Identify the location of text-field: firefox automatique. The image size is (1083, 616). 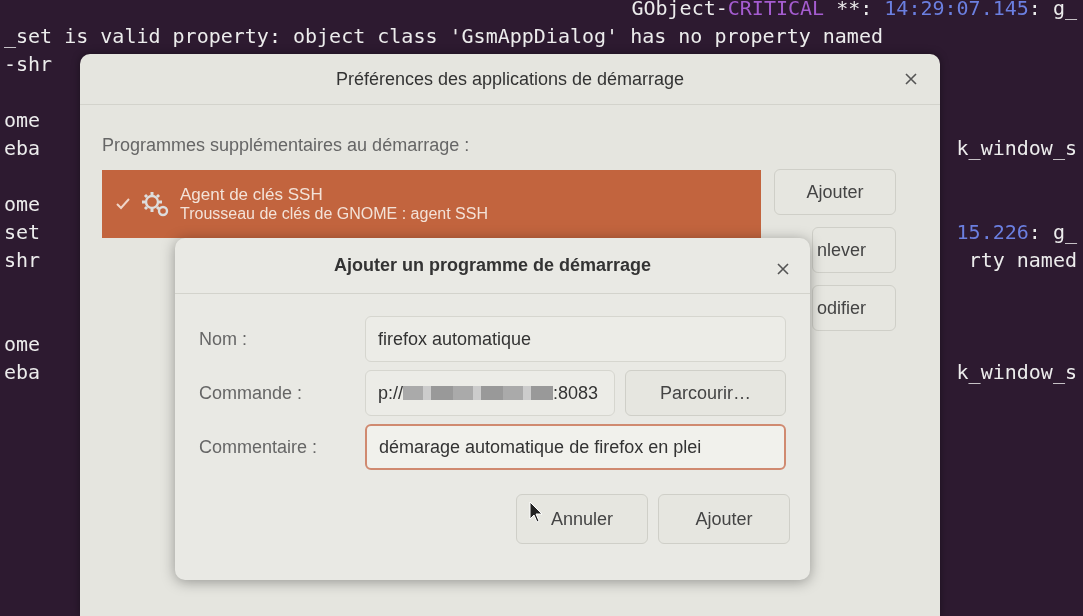
(575, 339).